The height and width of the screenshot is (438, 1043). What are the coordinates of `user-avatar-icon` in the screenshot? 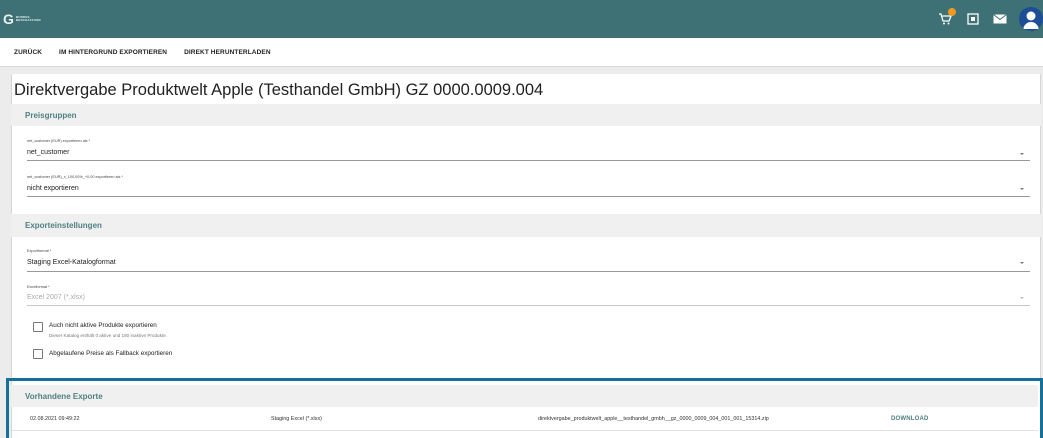 It's located at (1031, 19).